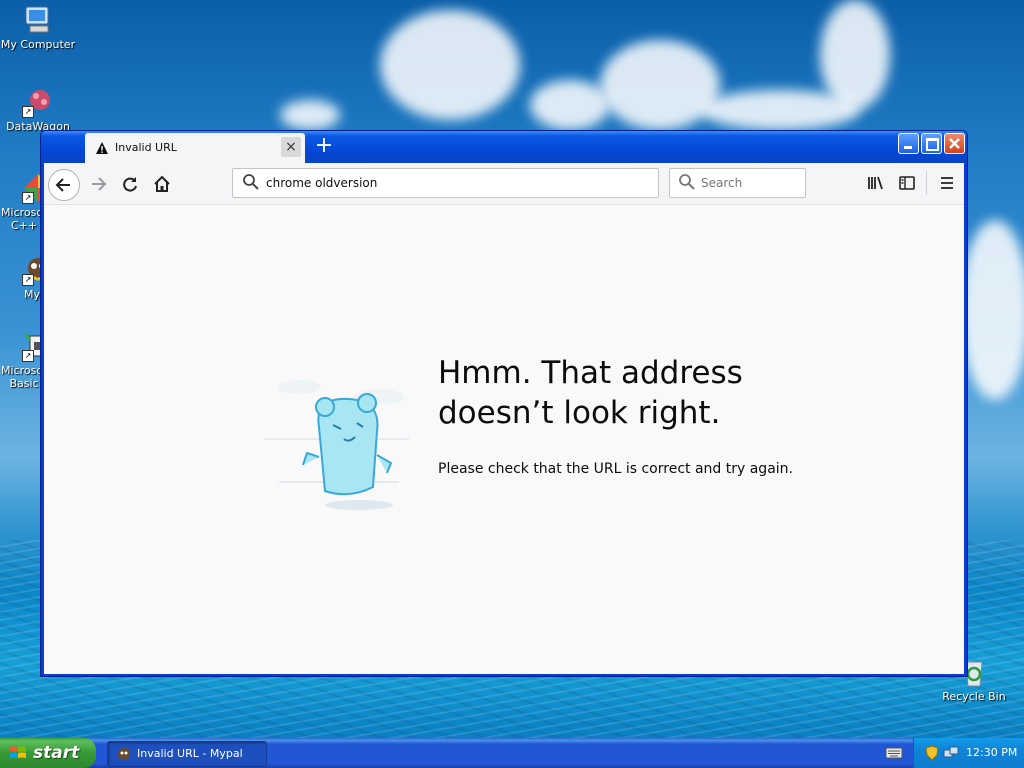  I want to click on new-tab-button: +, so click(324, 147).